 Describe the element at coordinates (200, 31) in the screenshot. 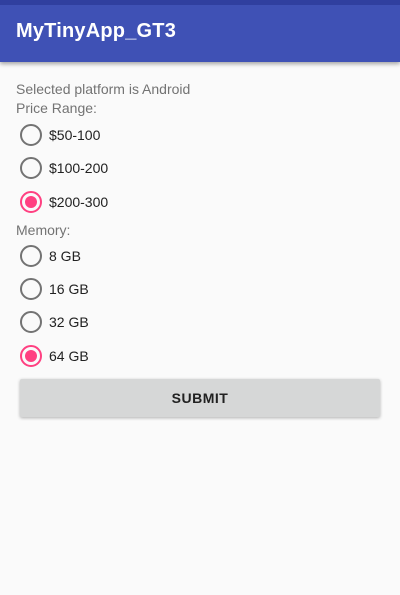

I see `app-bar: MyTinyApp_GT3` at that location.